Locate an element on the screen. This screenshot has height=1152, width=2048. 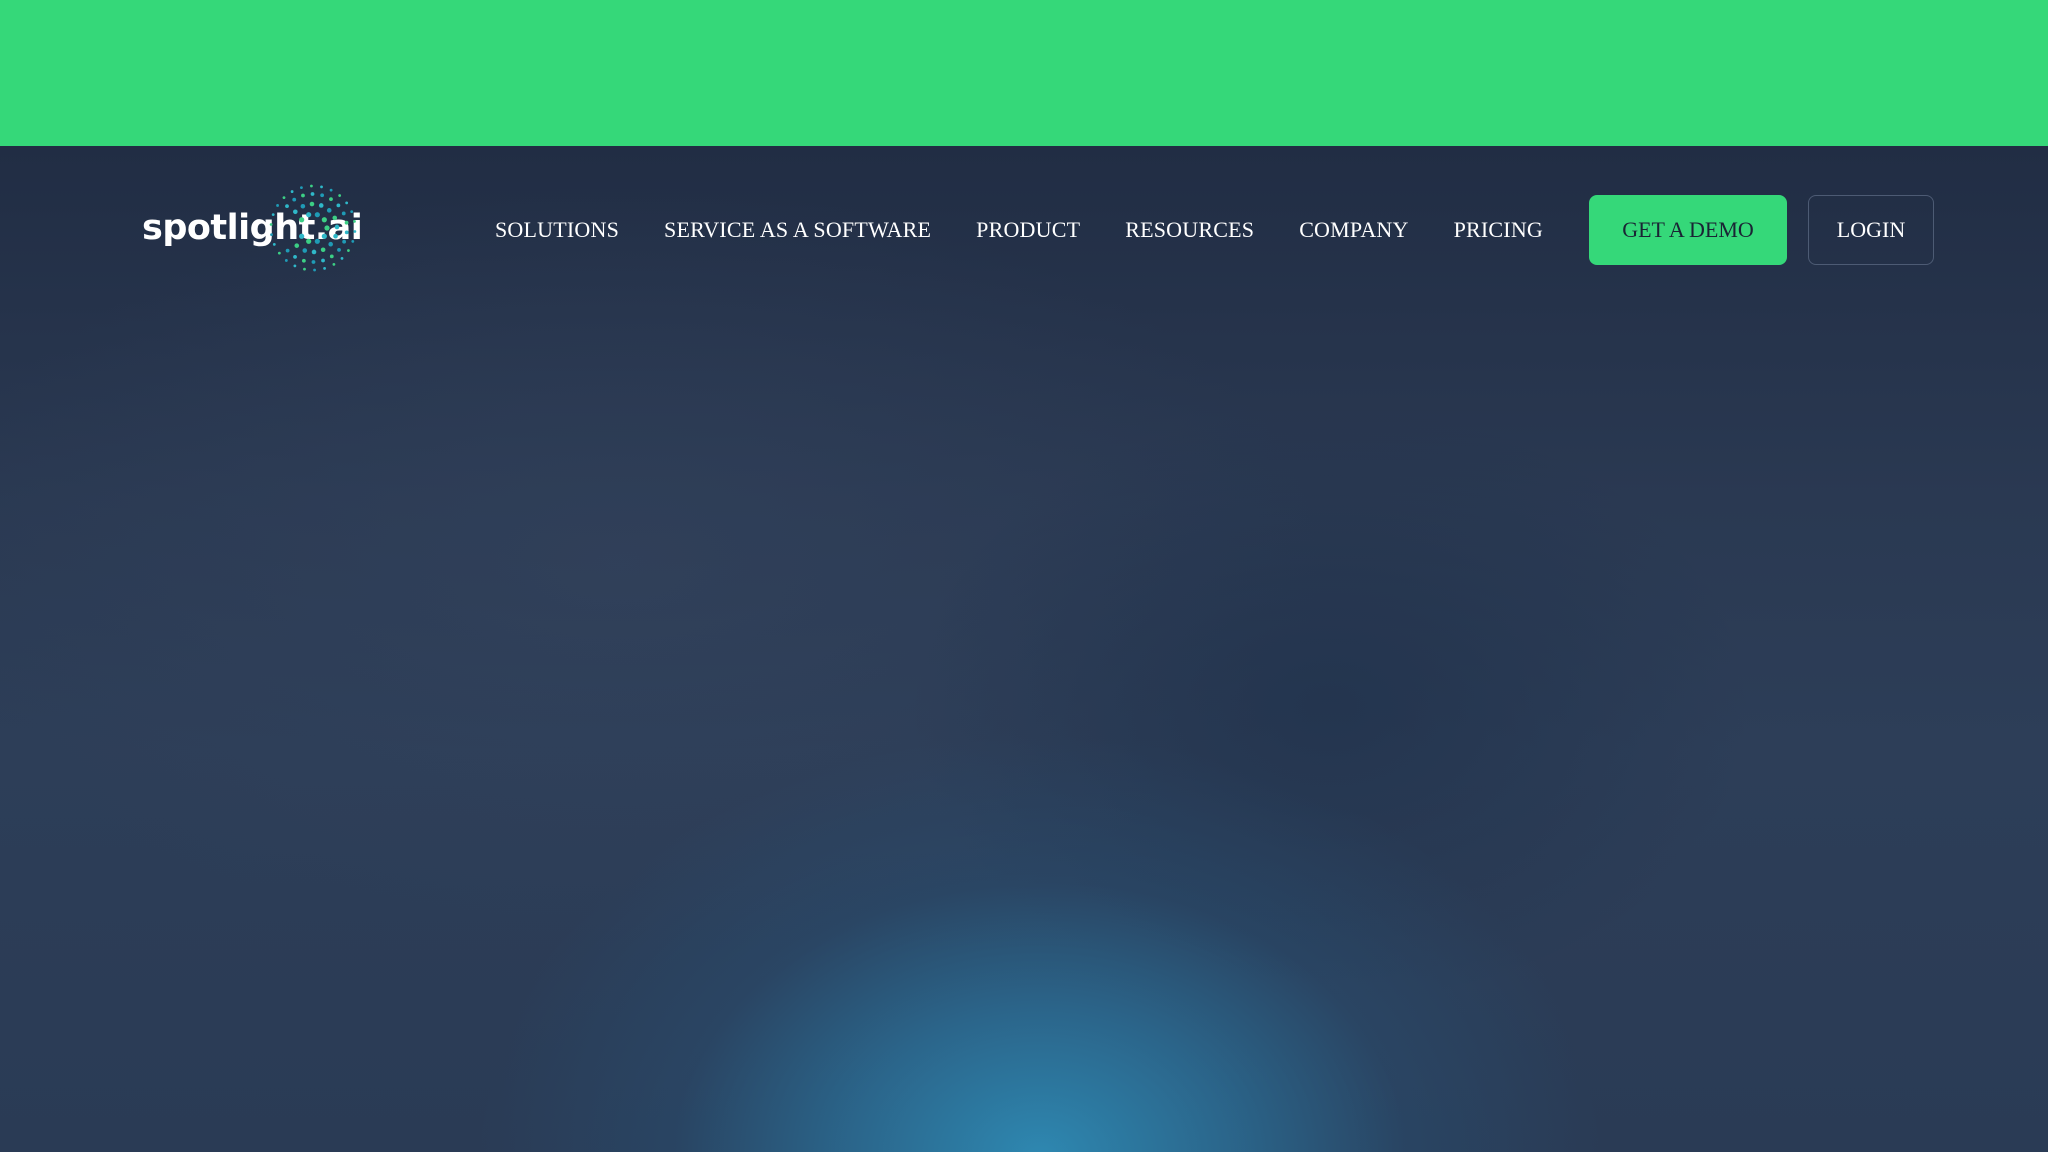
nav-item-resources: RESOURCES is located at coordinates (1189, 230).